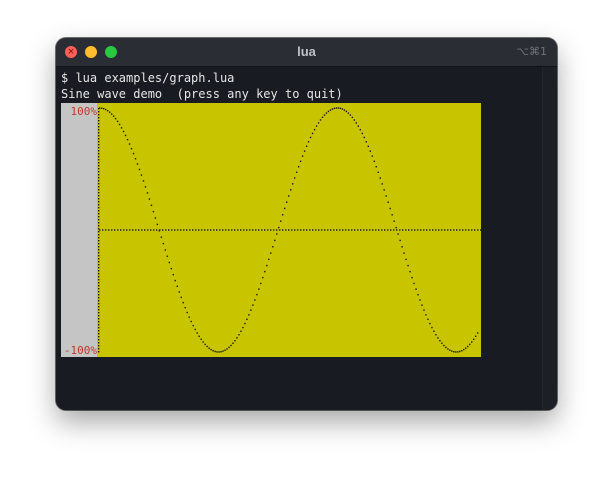  What do you see at coordinates (549, 238) in the screenshot?
I see `scrollbar` at bounding box center [549, 238].